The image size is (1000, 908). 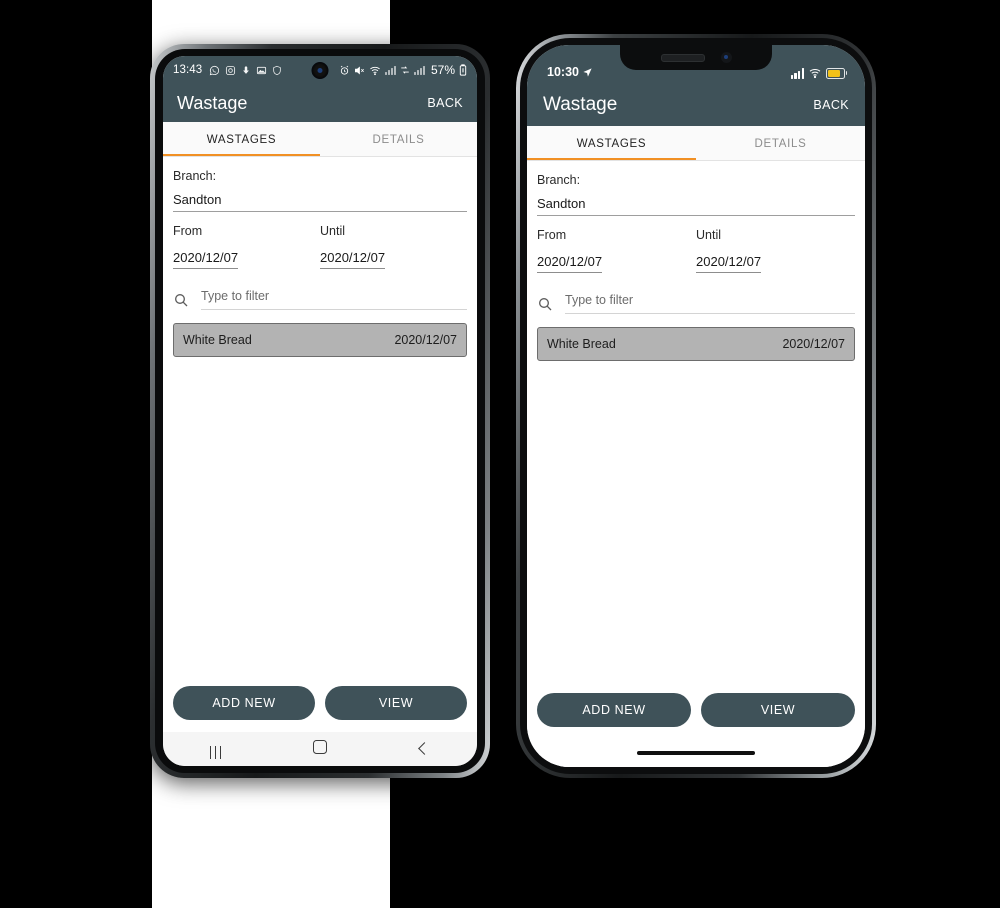 I want to click on recents-button, so click(x=215, y=749).